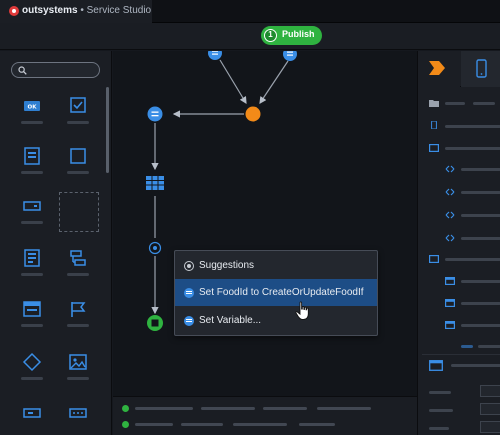 The width and height of the screenshot is (500, 435). Describe the element at coordinates (78, 413) in the screenshot. I see `password-widget-icon` at that location.